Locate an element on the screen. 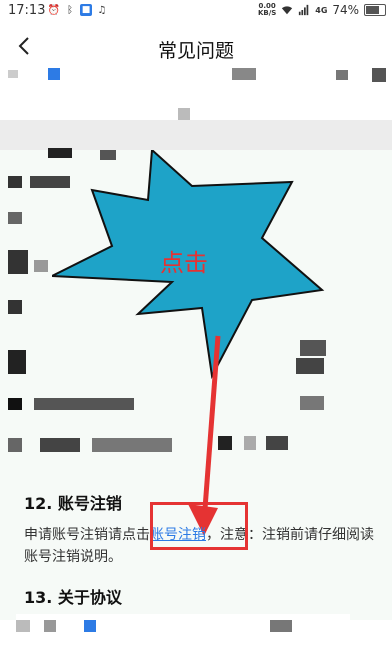 This screenshot has height=656, width=392. battery-fill is located at coordinates (373, 10).